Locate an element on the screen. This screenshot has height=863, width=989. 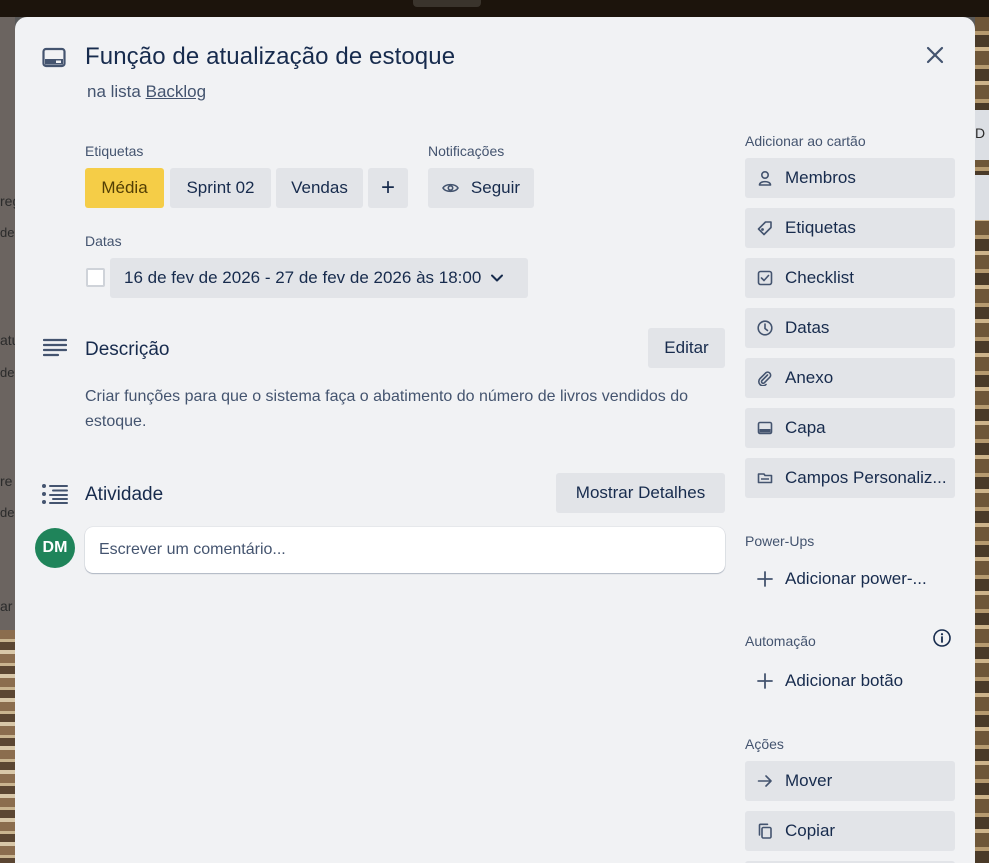
card-title: Função de atualização de estoque is located at coordinates (270, 57).